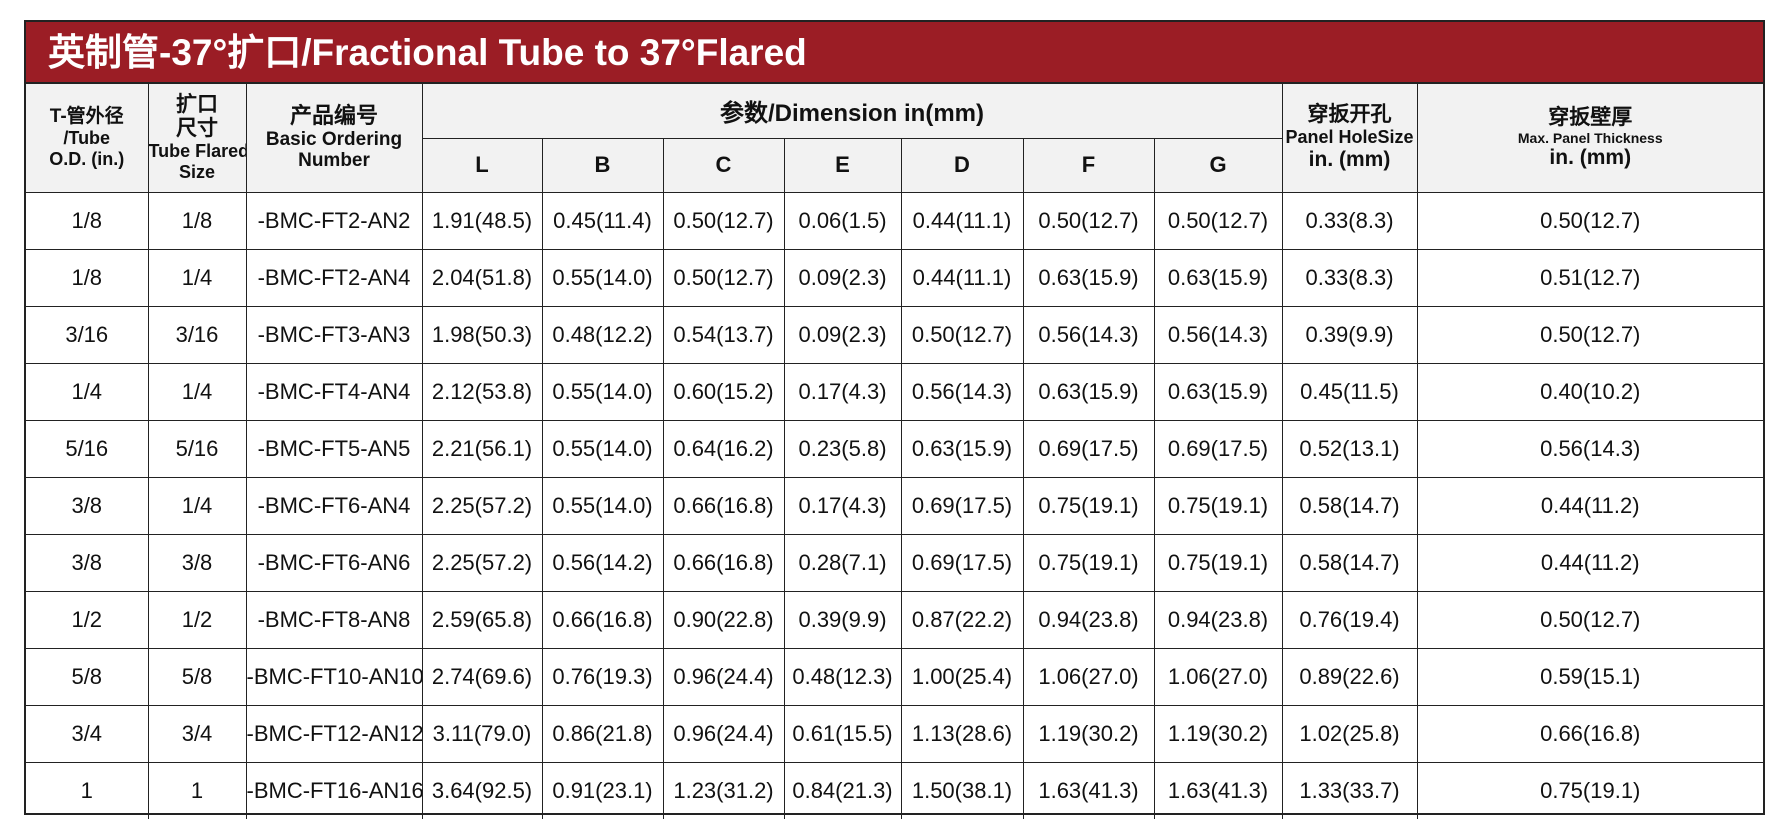  What do you see at coordinates (197, 171) in the screenshot?
I see `header-flared-size-line4: Size` at bounding box center [197, 171].